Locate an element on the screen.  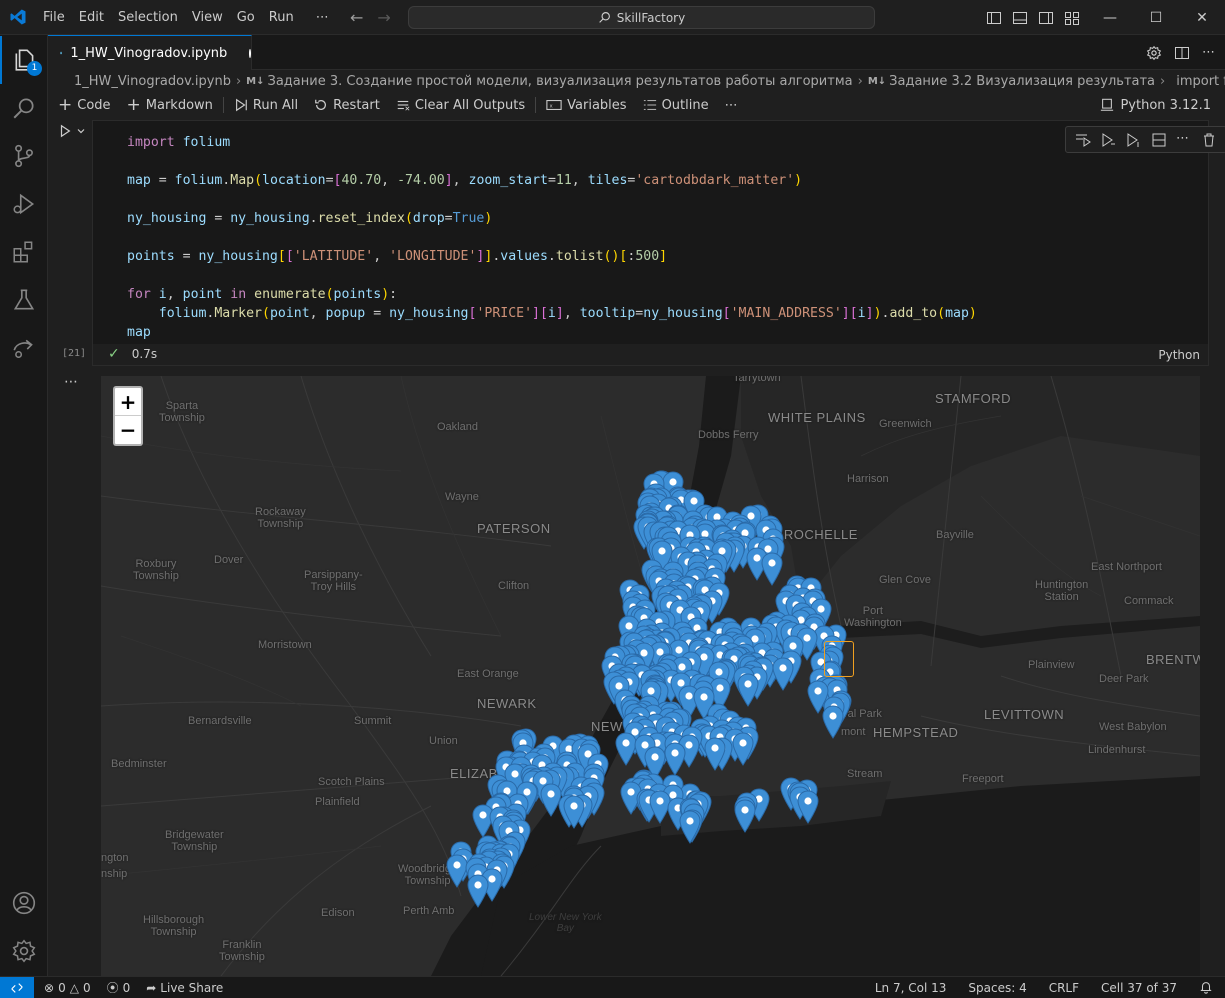
cell-language: Python is located at coordinates (1179, 355).